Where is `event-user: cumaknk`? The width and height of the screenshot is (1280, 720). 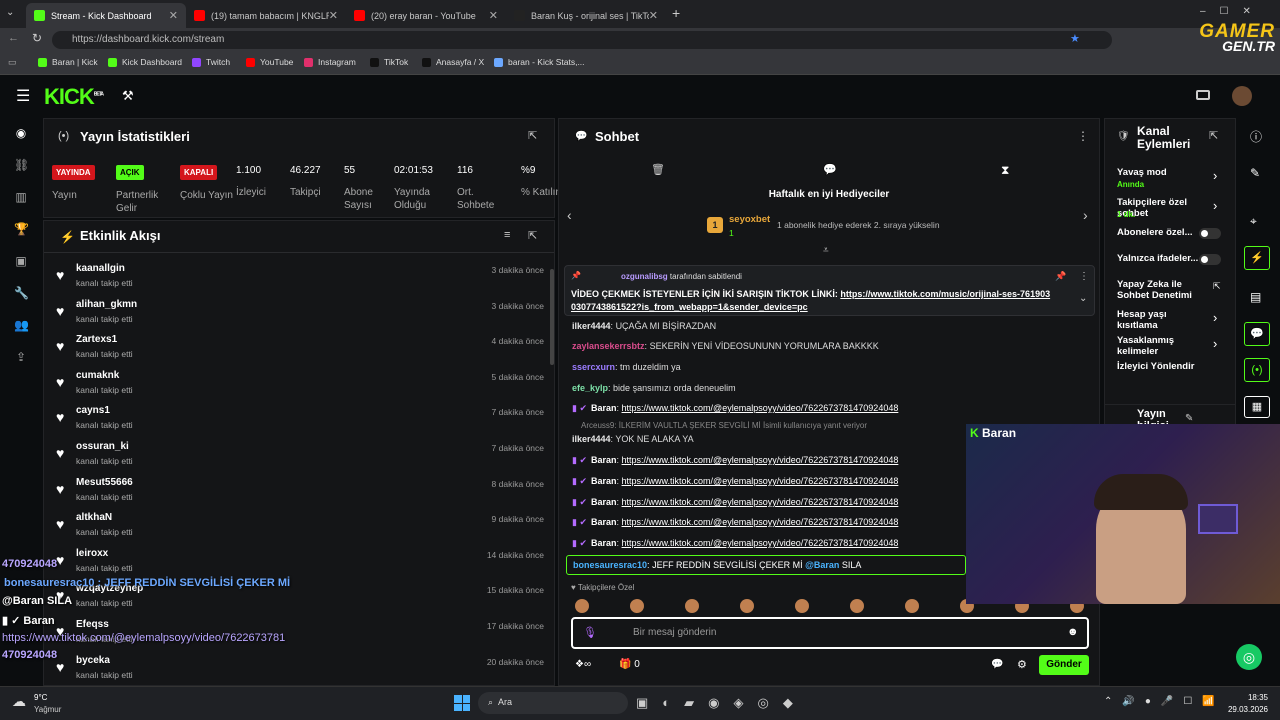 event-user: cumaknk is located at coordinates (97, 375).